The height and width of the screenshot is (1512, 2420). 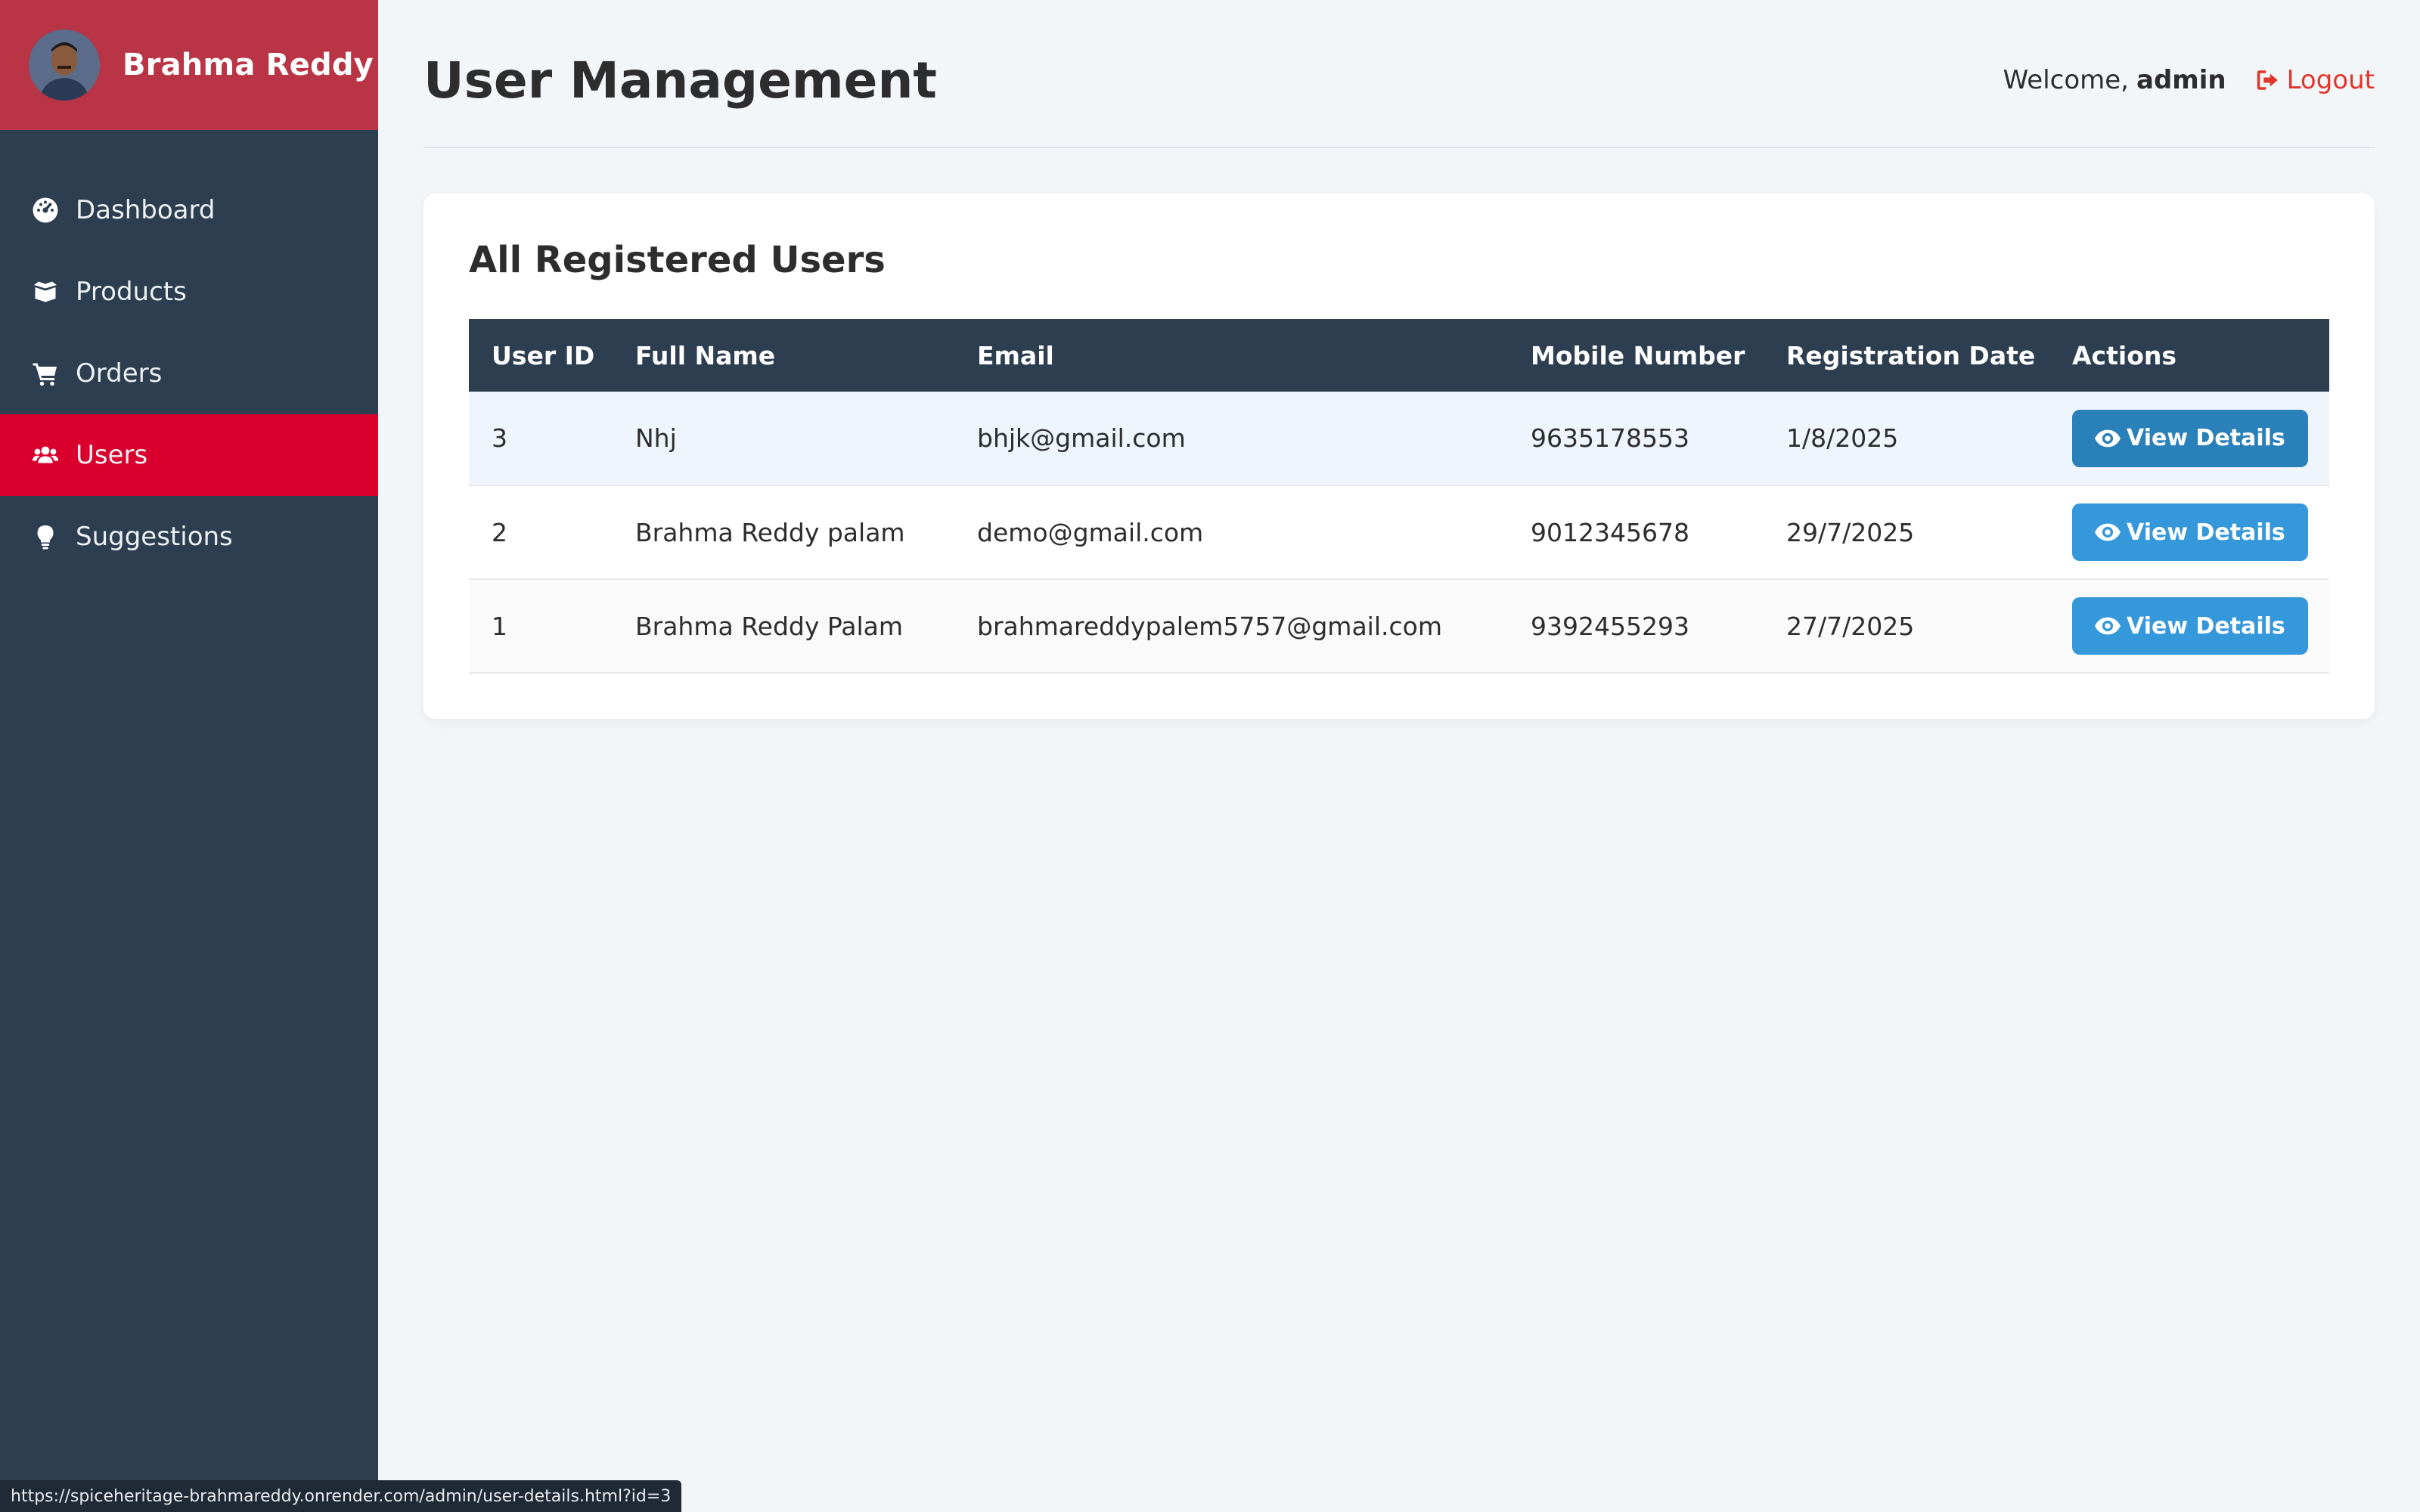 I want to click on page-title: User Management, so click(x=680, y=80).